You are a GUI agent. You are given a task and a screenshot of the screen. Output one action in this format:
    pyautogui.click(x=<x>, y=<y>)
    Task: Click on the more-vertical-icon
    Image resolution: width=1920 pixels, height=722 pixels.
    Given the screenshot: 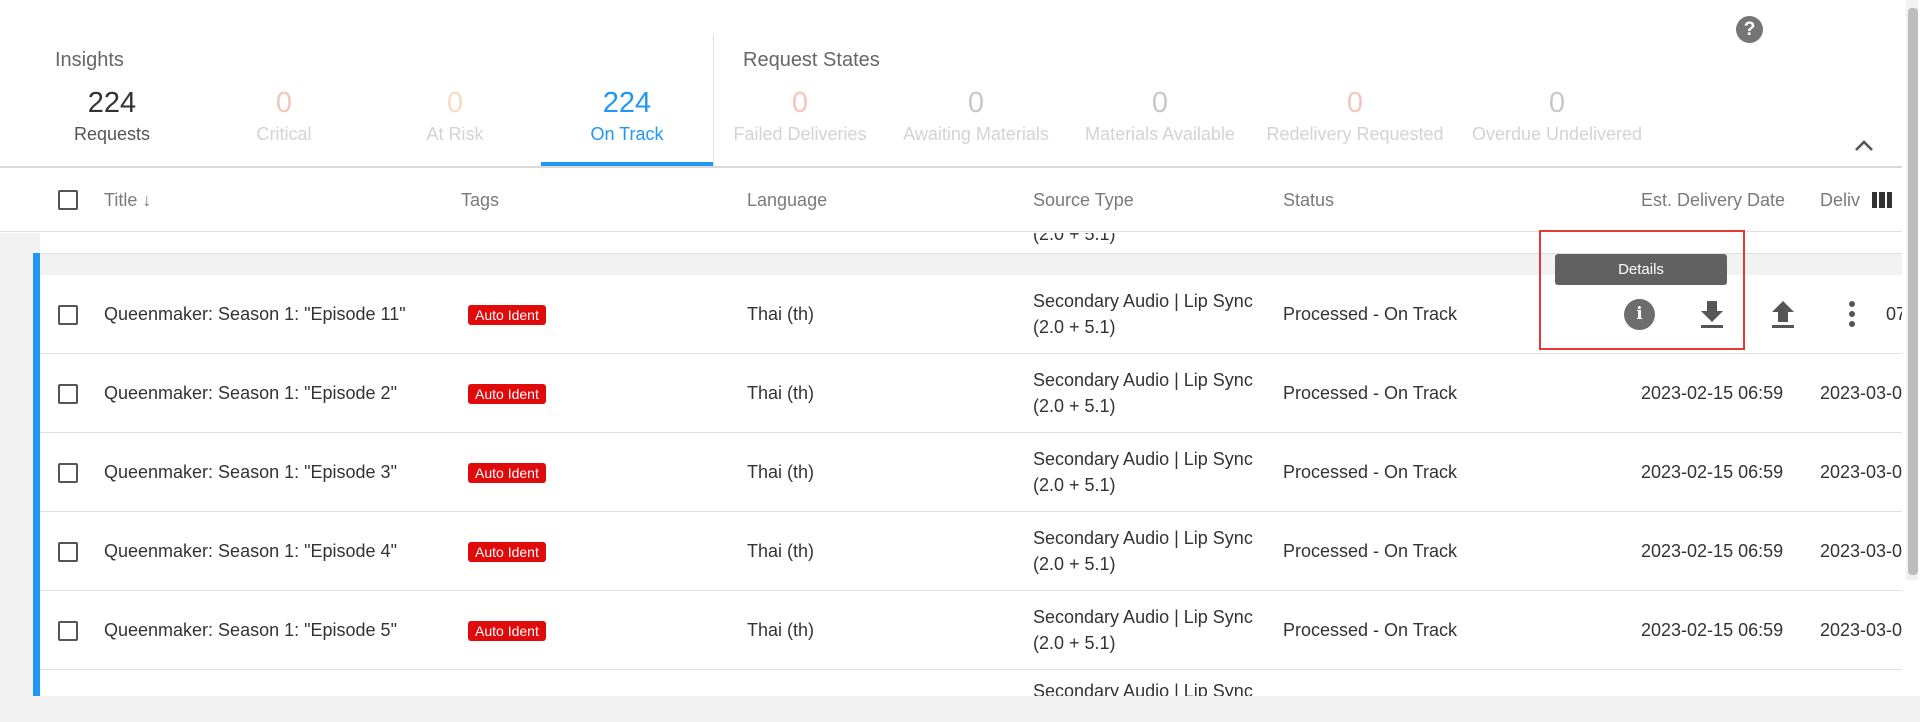 What is the action you would take?
    pyautogui.click(x=1852, y=314)
    